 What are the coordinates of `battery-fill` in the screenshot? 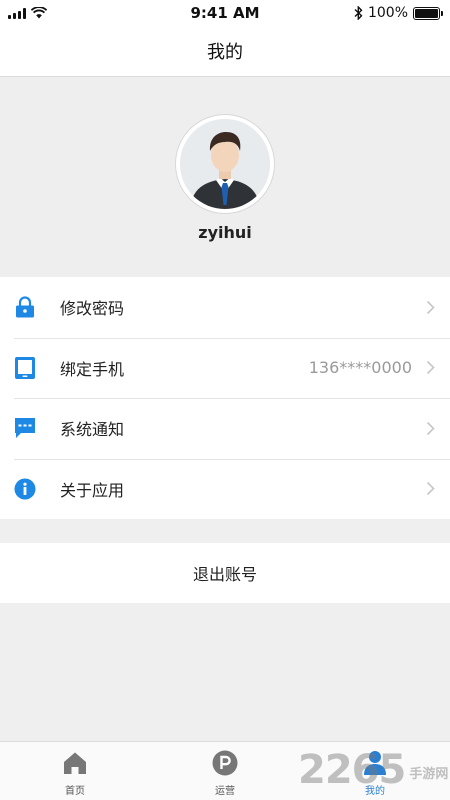 It's located at (426, 13).